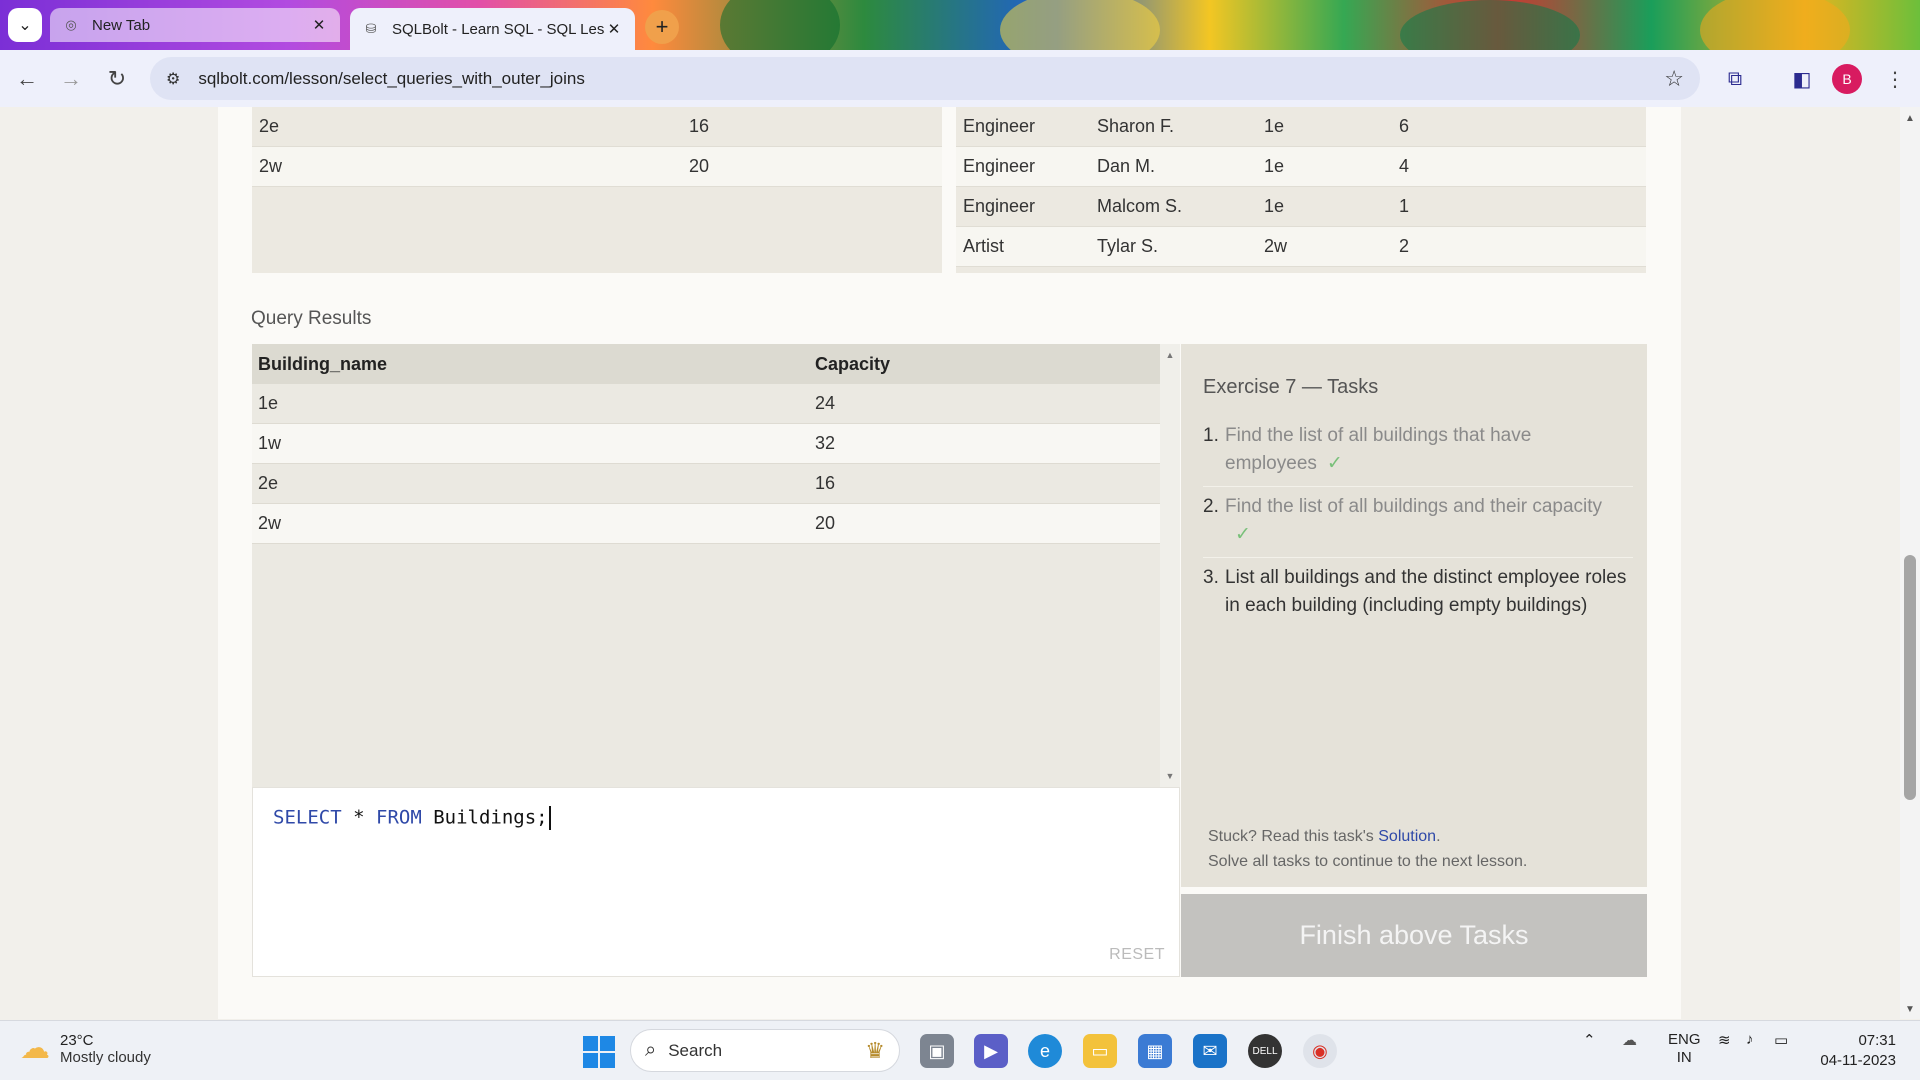  Describe the element at coordinates (599, 1052) in the screenshot. I see `start-button` at that location.